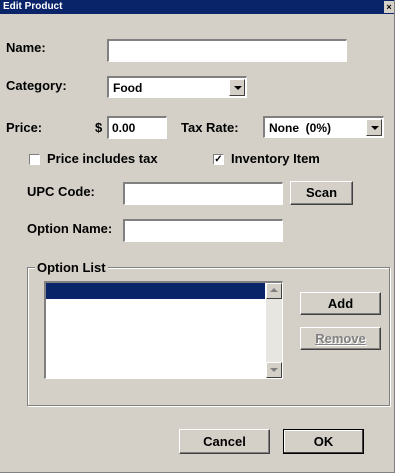 Image resolution: width=396 pixels, height=474 pixels. I want to click on category-label: Category:, so click(36, 85).